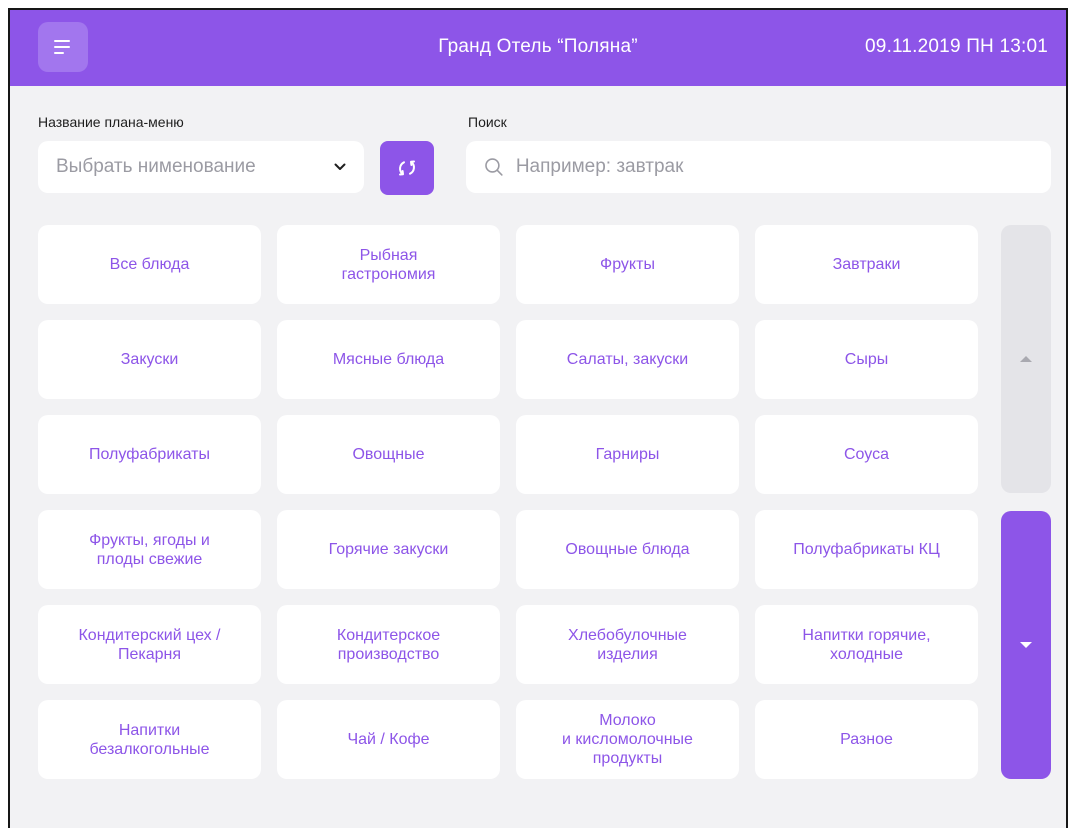 The width and height of the screenshot is (1076, 828). I want to click on refresh-icon, so click(407, 168).